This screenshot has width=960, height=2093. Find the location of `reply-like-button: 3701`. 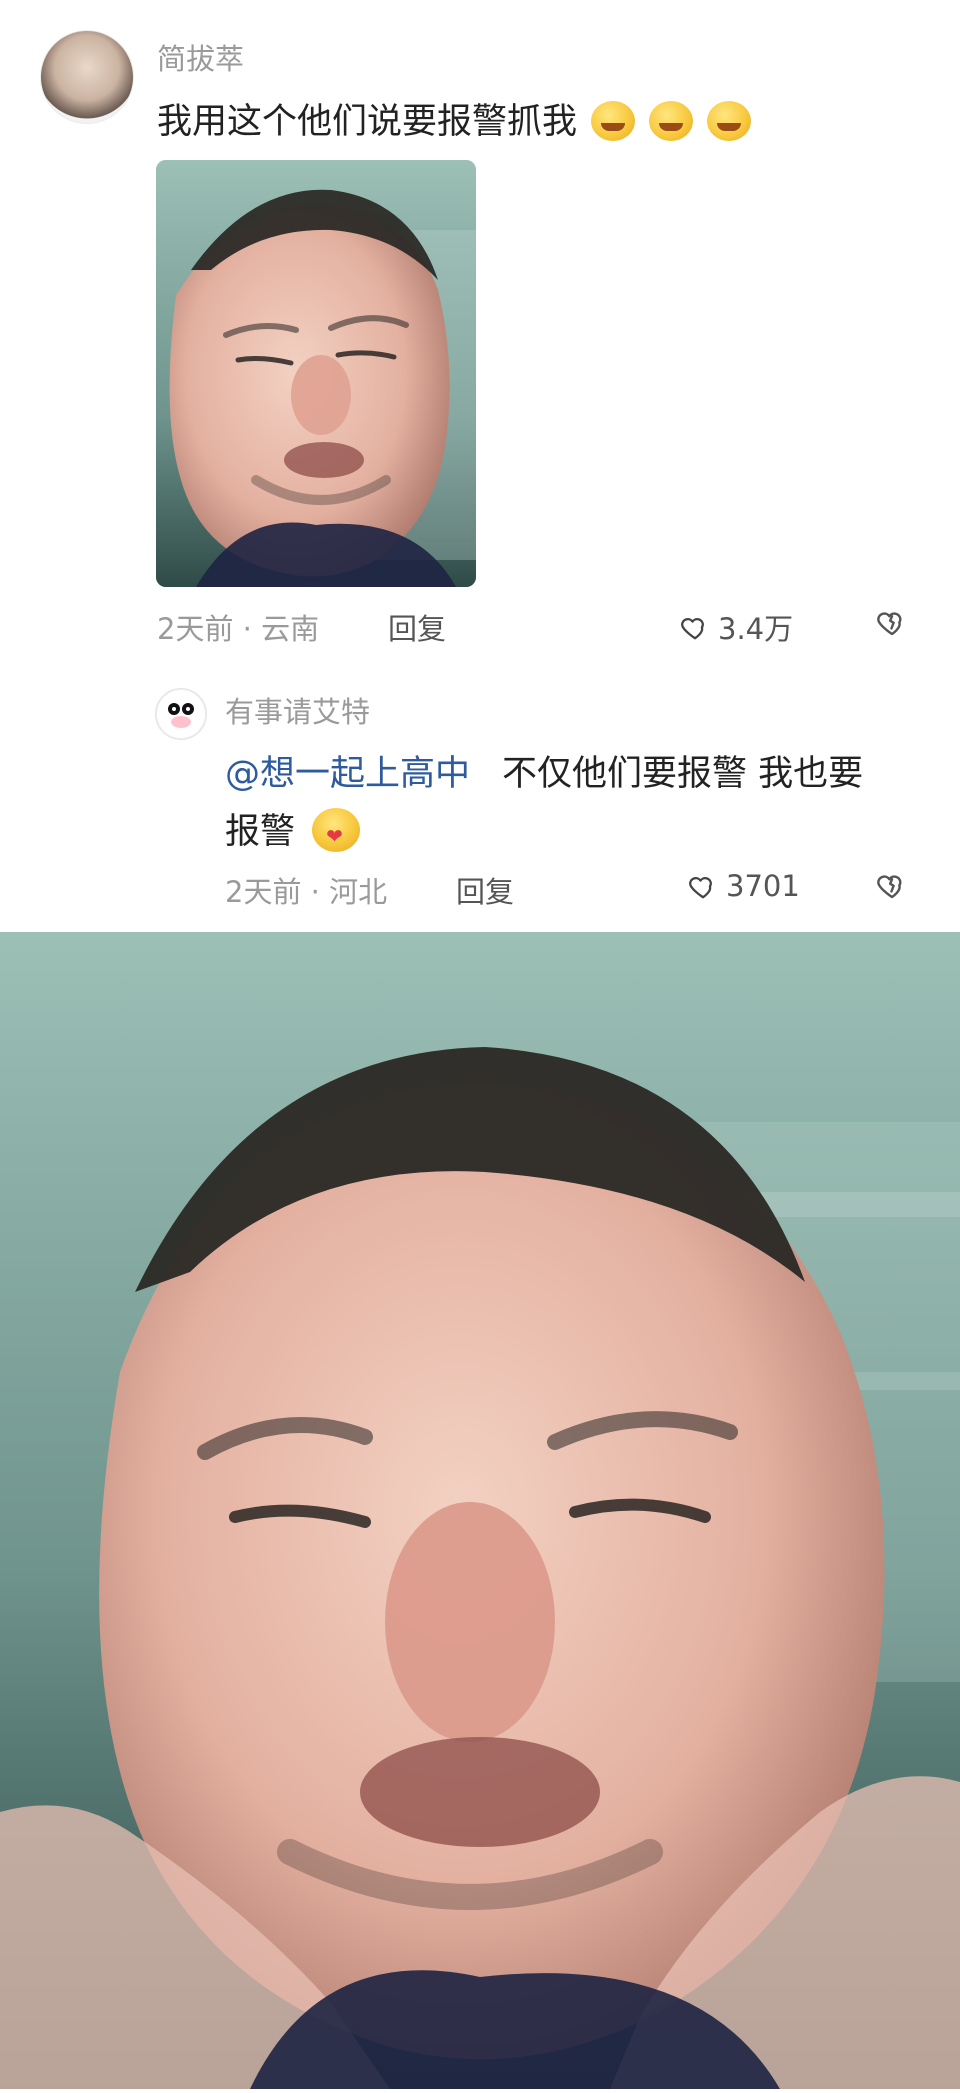

reply-like-button: 3701 is located at coordinates (744, 886).